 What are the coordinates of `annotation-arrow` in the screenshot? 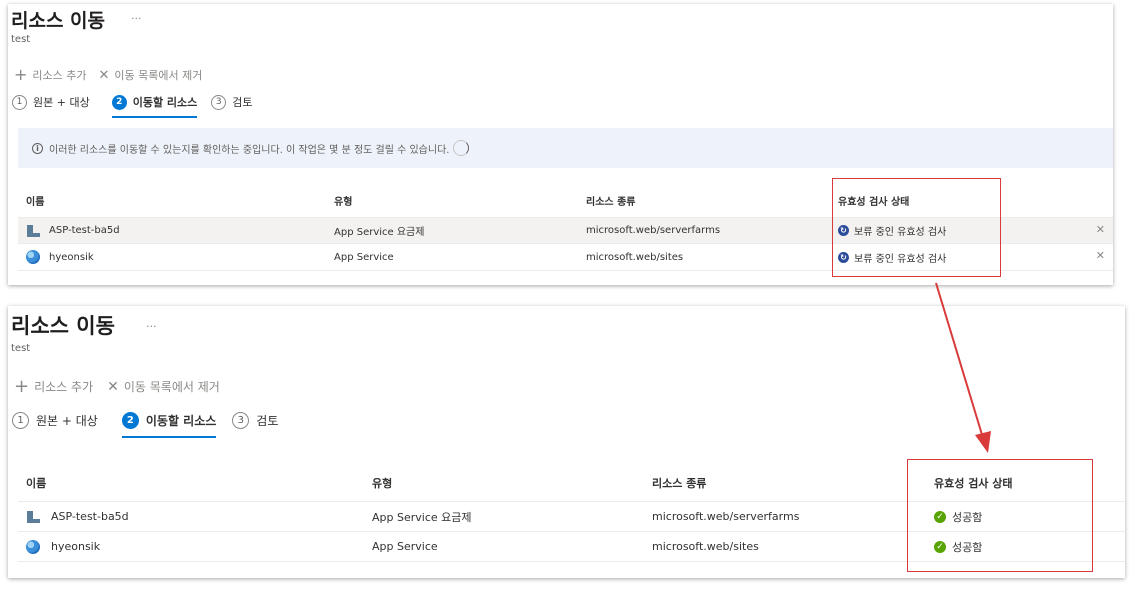 It's located at (963, 367).